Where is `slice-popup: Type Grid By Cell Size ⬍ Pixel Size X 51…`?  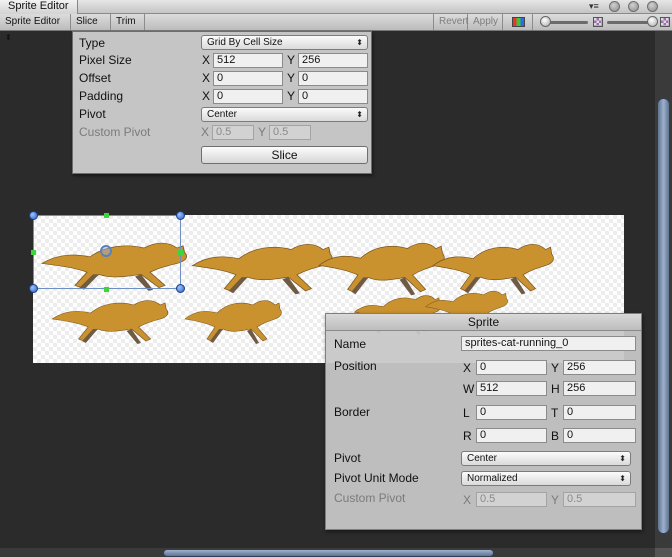 slice-popup: Type Grid By Cell Size ⬍ Pixel Size X 51… is located at coordinates (222, 102).